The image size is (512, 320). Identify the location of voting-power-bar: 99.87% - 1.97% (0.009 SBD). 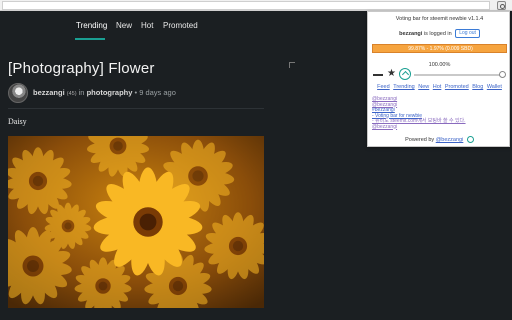
(439, 48).